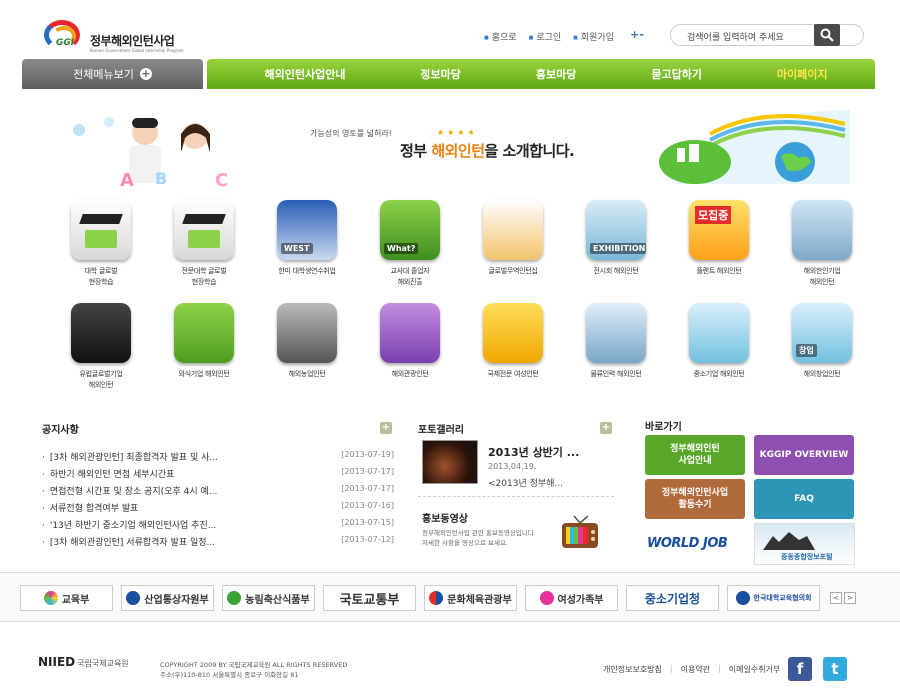 This screenshot has height=693, width=900. I want to click on notice-row: 하반기 해외인턴 면접 세부시간표[2013-07-17], so click(218, 473).